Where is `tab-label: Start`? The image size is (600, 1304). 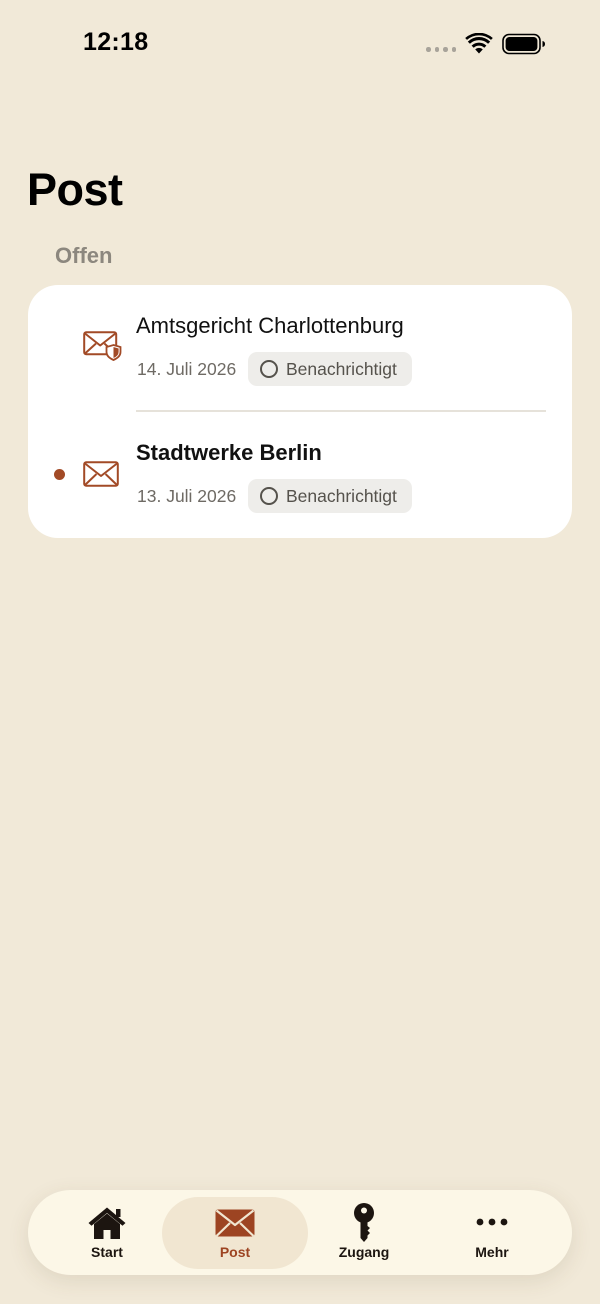 tab-label: Start is located at coordinates (107, 1252).